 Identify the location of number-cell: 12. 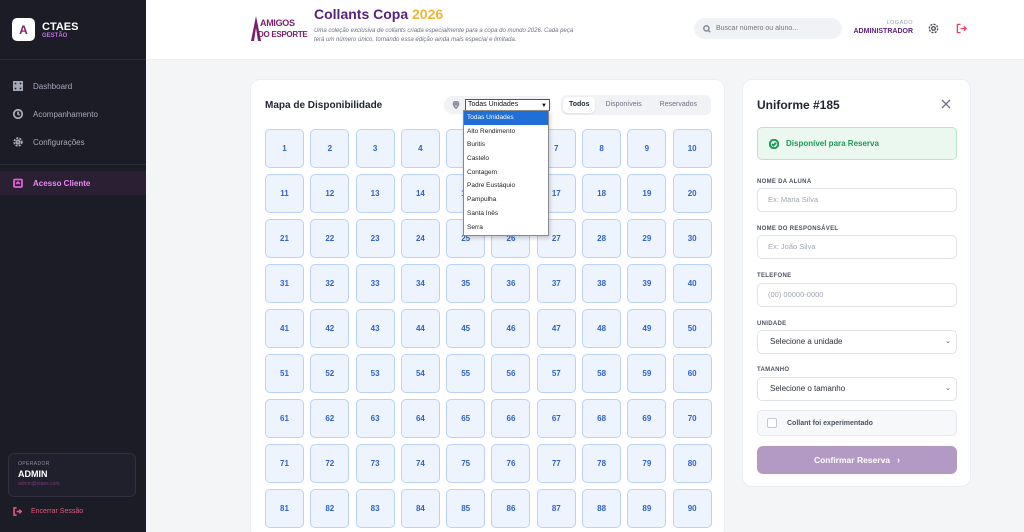
(330, 193).